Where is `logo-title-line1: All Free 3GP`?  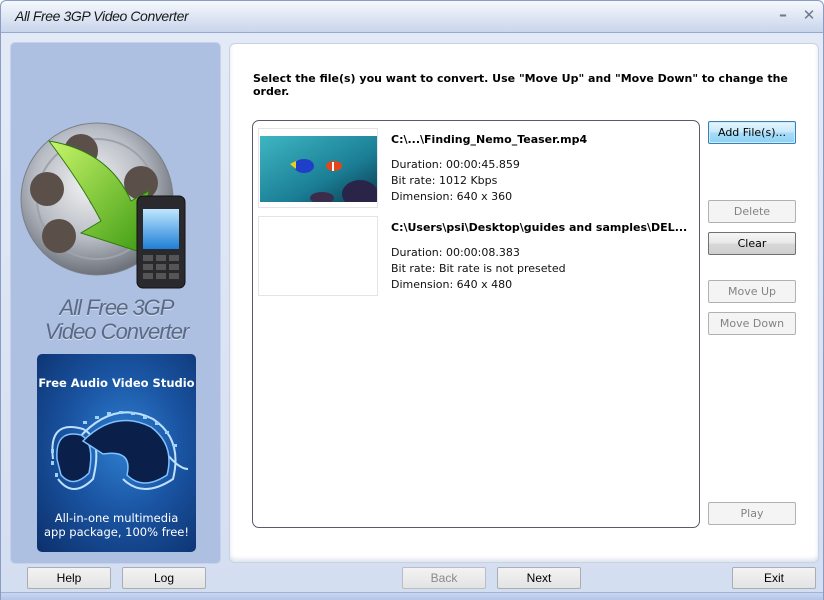 logo-title-line1: All Free 3GP is located at coordinates (117, 307).